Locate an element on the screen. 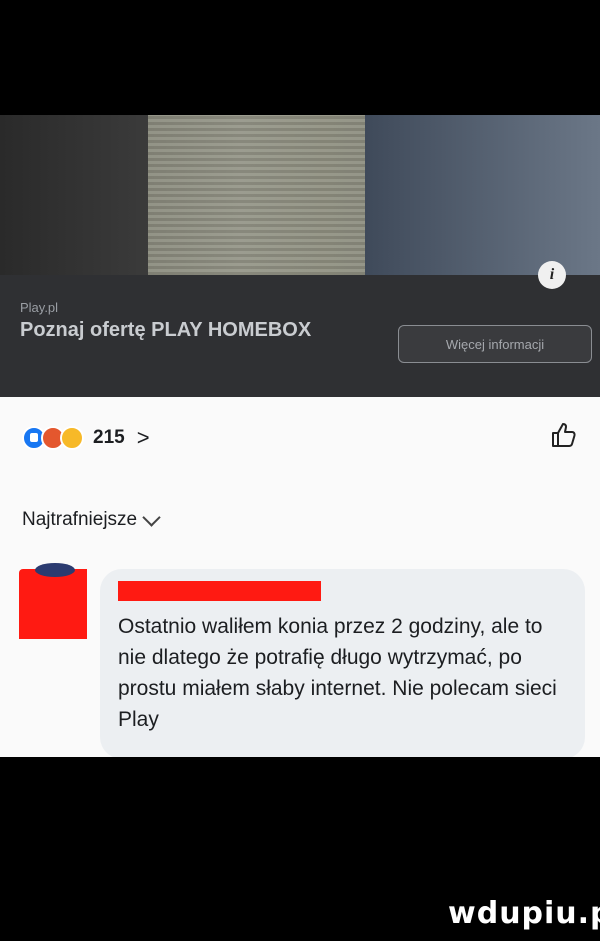  ad-photo-jacket is located at coordinates (482, 195).